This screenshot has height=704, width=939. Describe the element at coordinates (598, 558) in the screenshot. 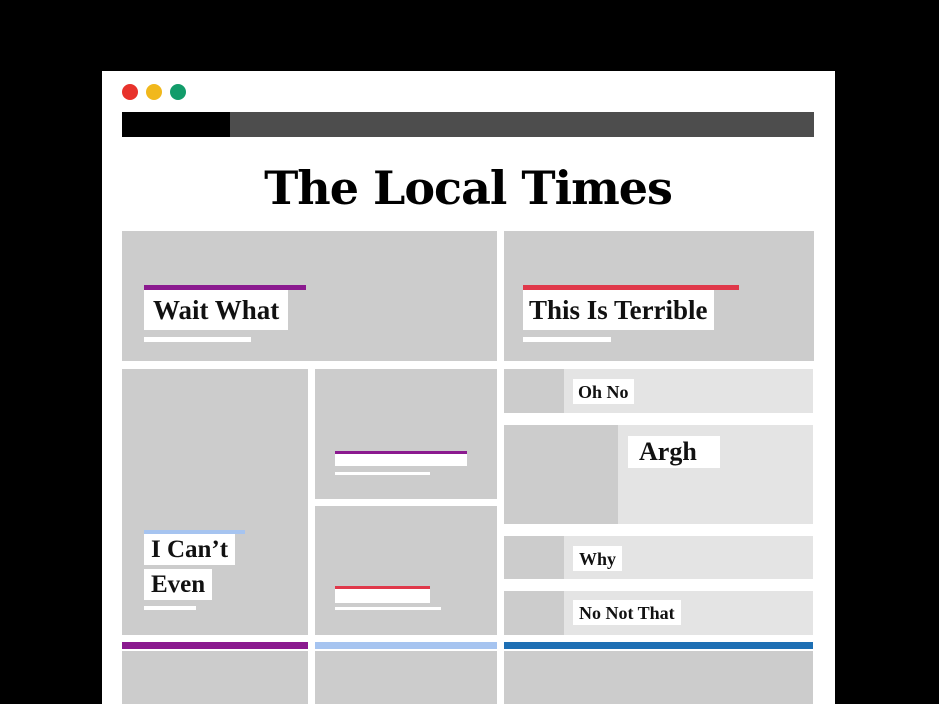

I see `list-item-headline: Why` at that location.